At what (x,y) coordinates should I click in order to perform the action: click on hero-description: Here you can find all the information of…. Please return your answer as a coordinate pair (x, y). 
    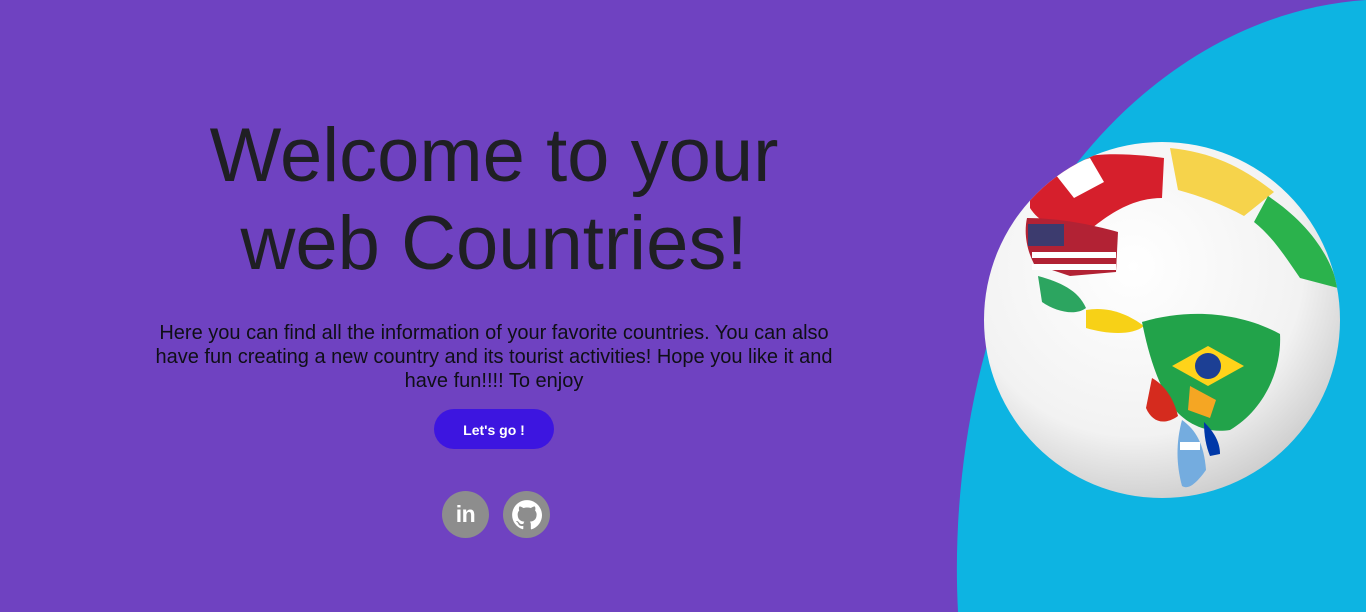
    Looking at the image, I should click on (494, 357).